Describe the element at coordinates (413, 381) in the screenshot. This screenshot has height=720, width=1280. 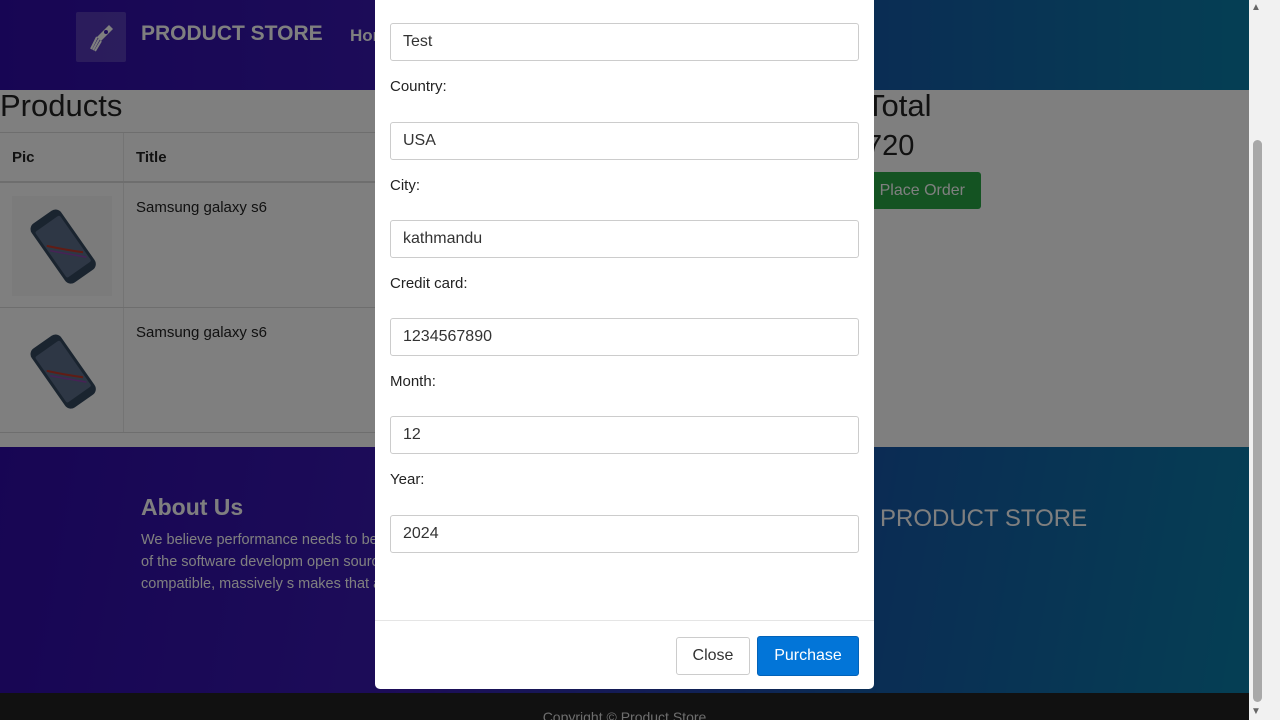
I see `month-label: Month:` at that location.